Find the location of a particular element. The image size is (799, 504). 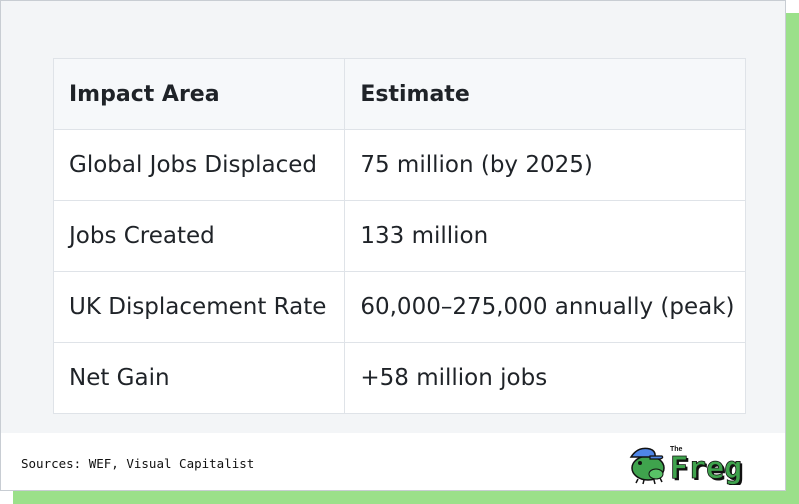

estimate-cell: 133 million is located at coordinates (545, 236).